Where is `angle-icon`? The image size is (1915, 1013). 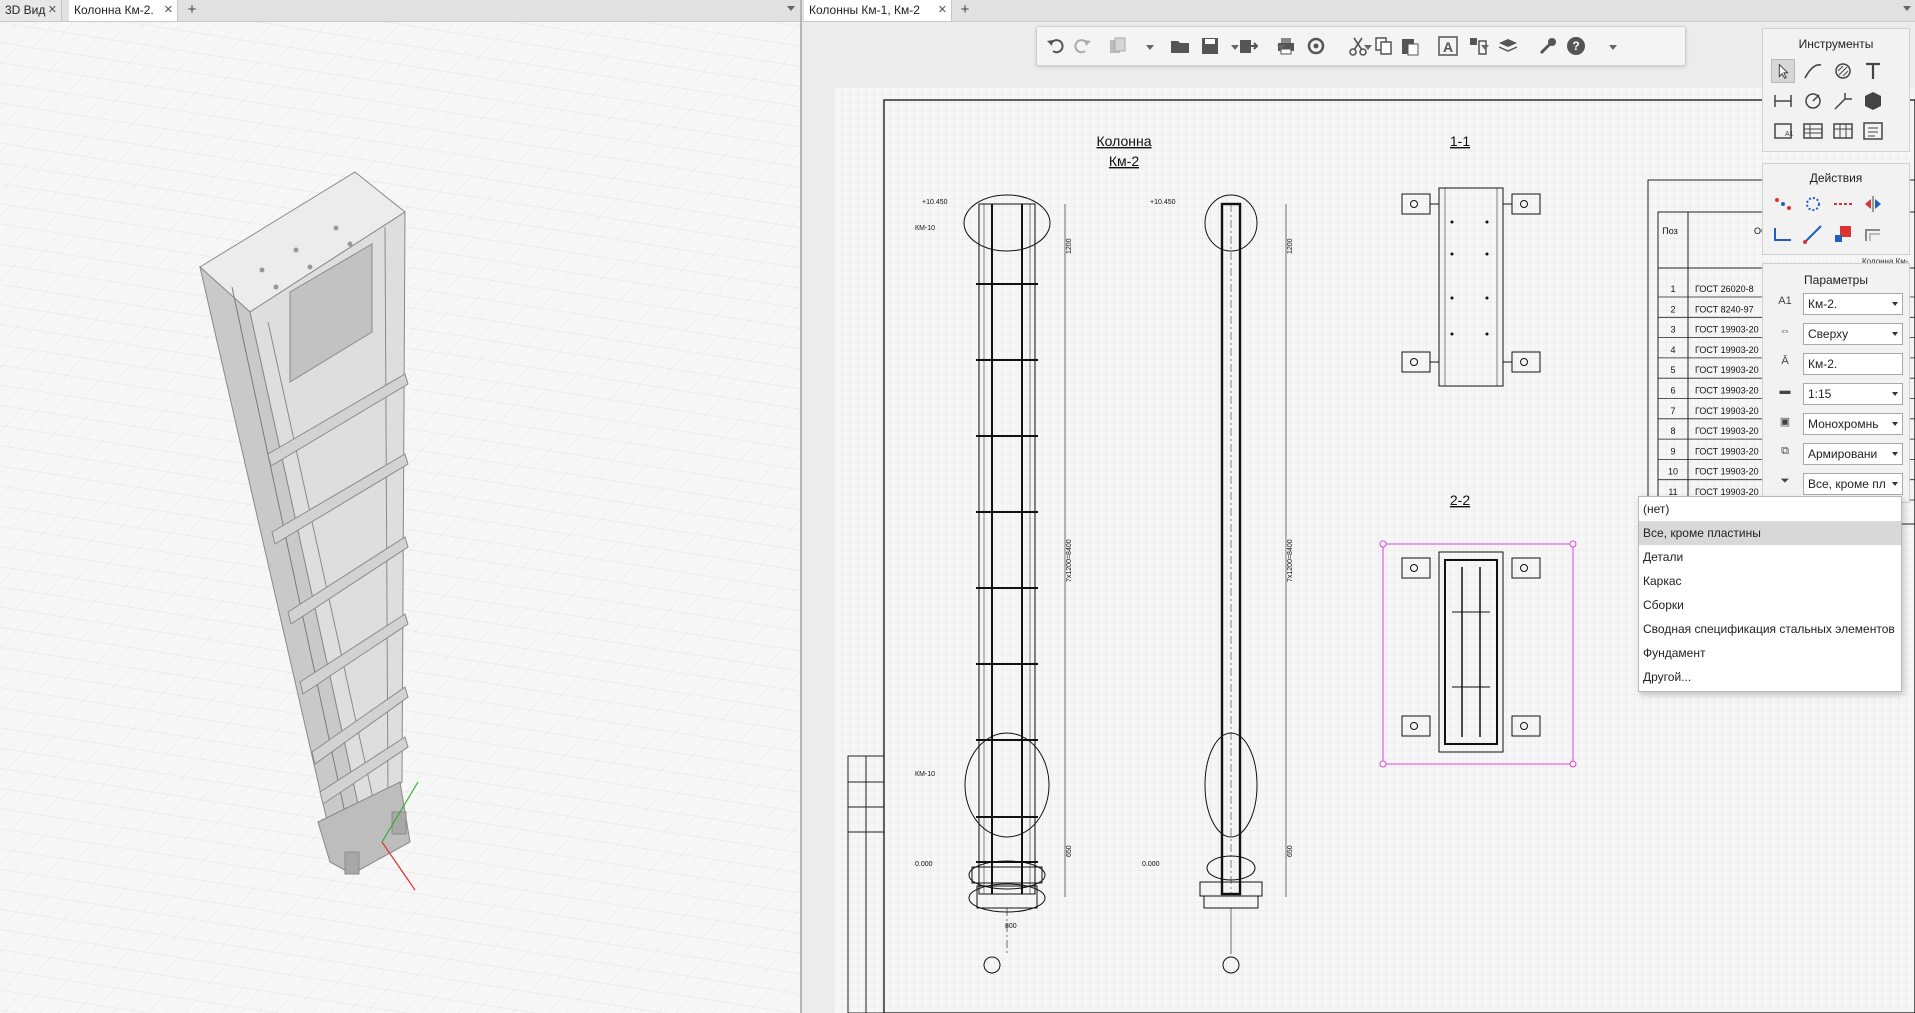 angle-icon is located at coordinates (1783, 234).